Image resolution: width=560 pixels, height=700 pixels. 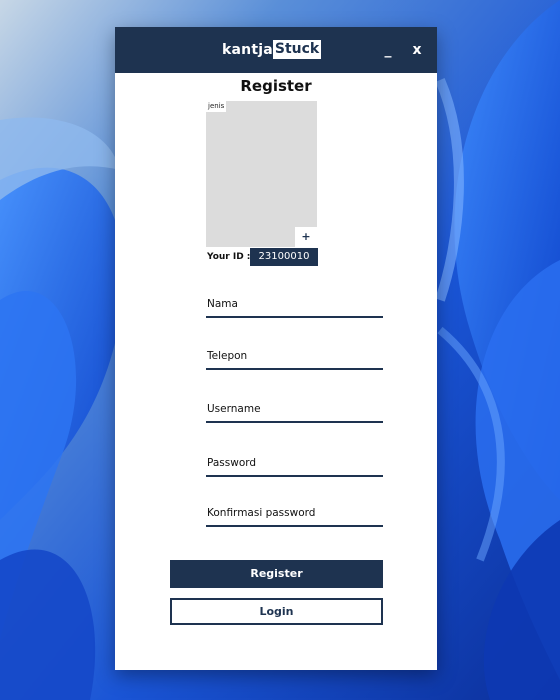 I want to click on username-field-label: Username, so click(x=234, y=409).